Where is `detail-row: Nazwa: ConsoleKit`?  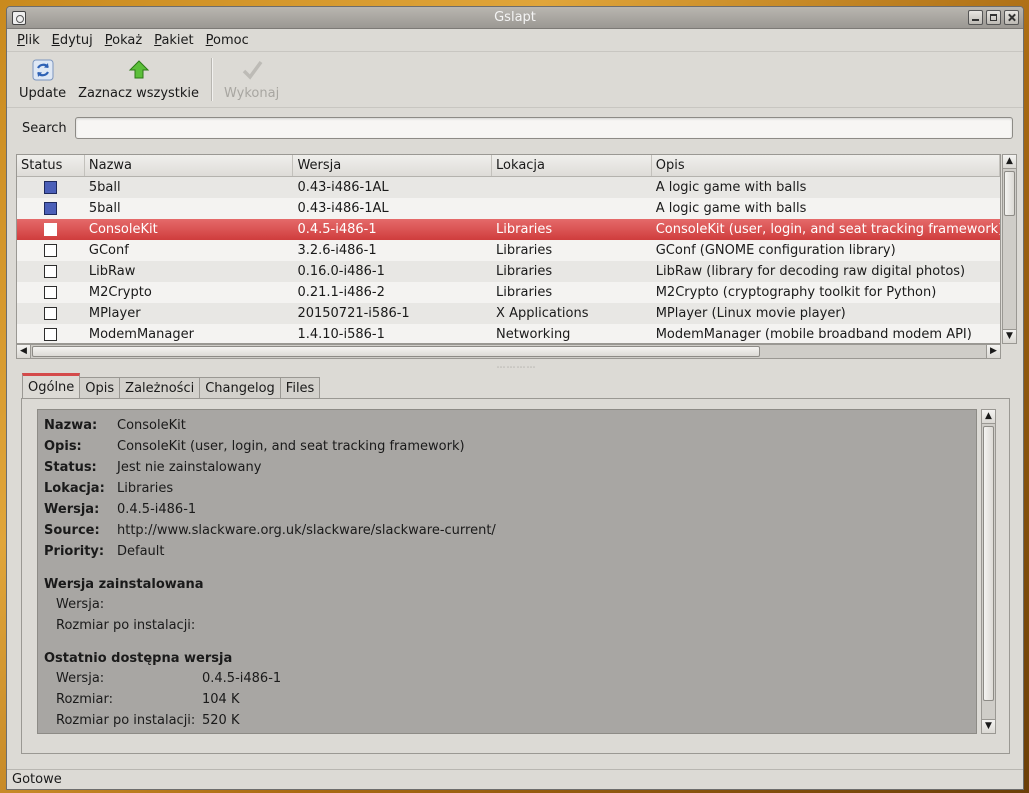 detail-row: Nazwa: ConsoleKit is located at coordinates (507, 425).